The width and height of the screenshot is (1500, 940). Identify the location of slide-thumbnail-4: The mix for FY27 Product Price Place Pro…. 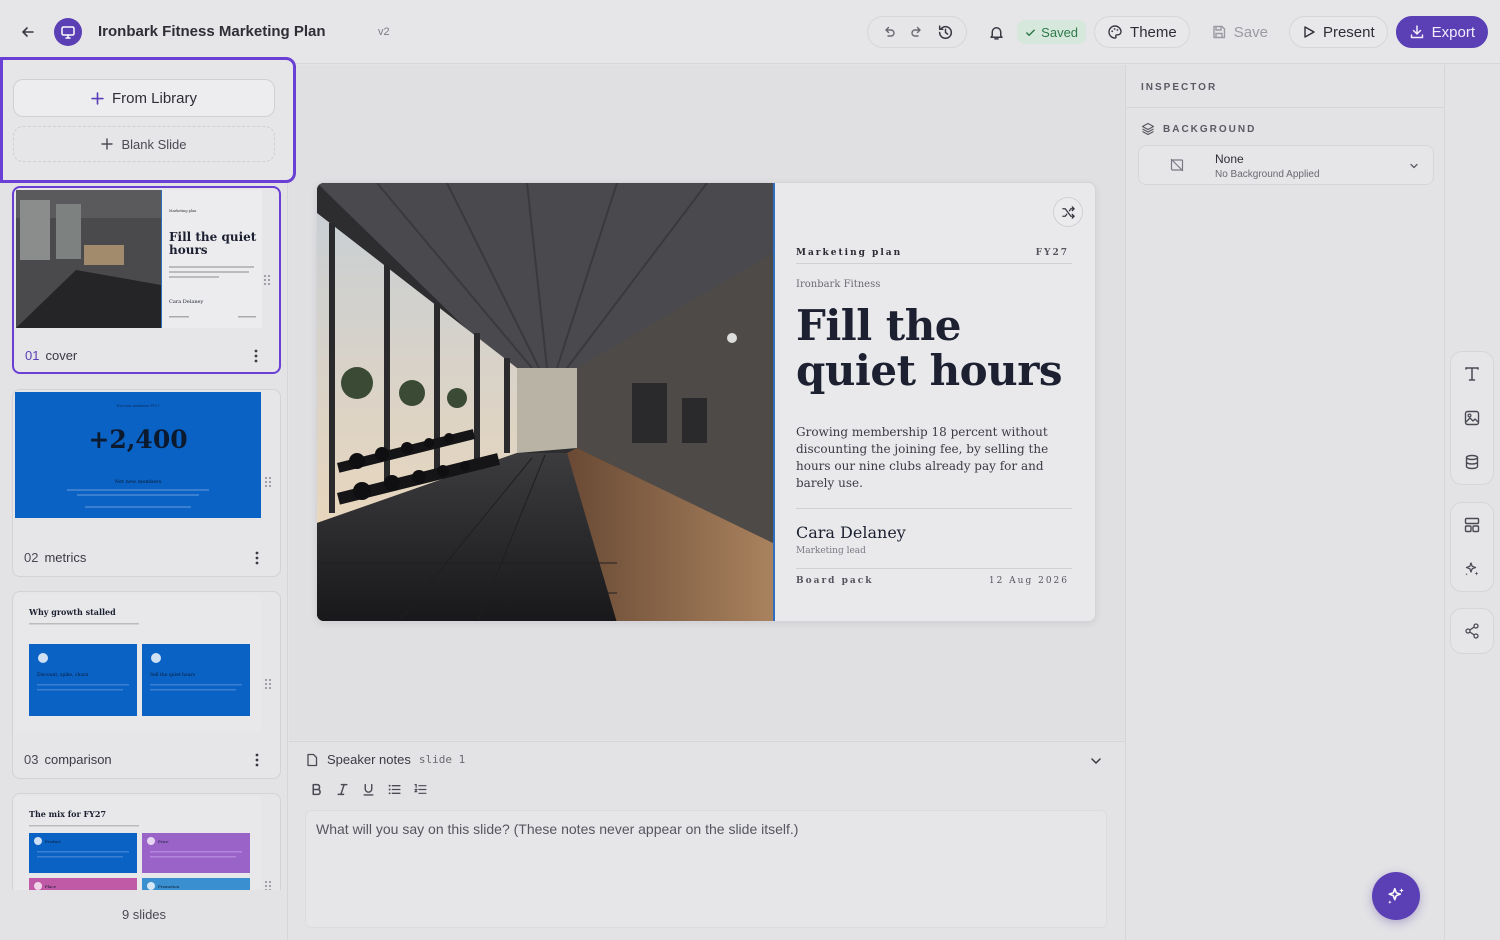
(146, 841).